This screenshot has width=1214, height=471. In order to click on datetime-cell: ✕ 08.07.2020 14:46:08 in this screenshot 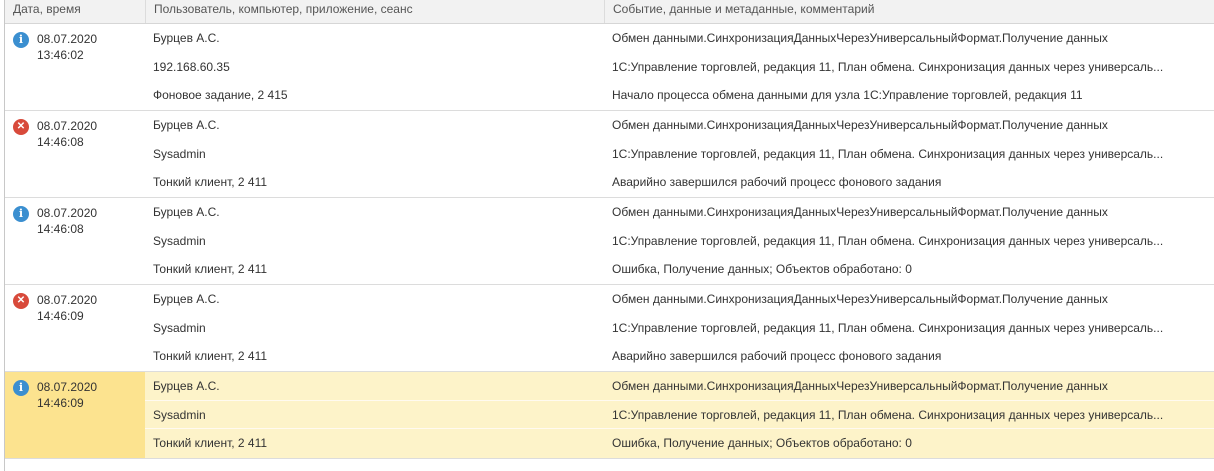, I will do `click(75, 154)`.